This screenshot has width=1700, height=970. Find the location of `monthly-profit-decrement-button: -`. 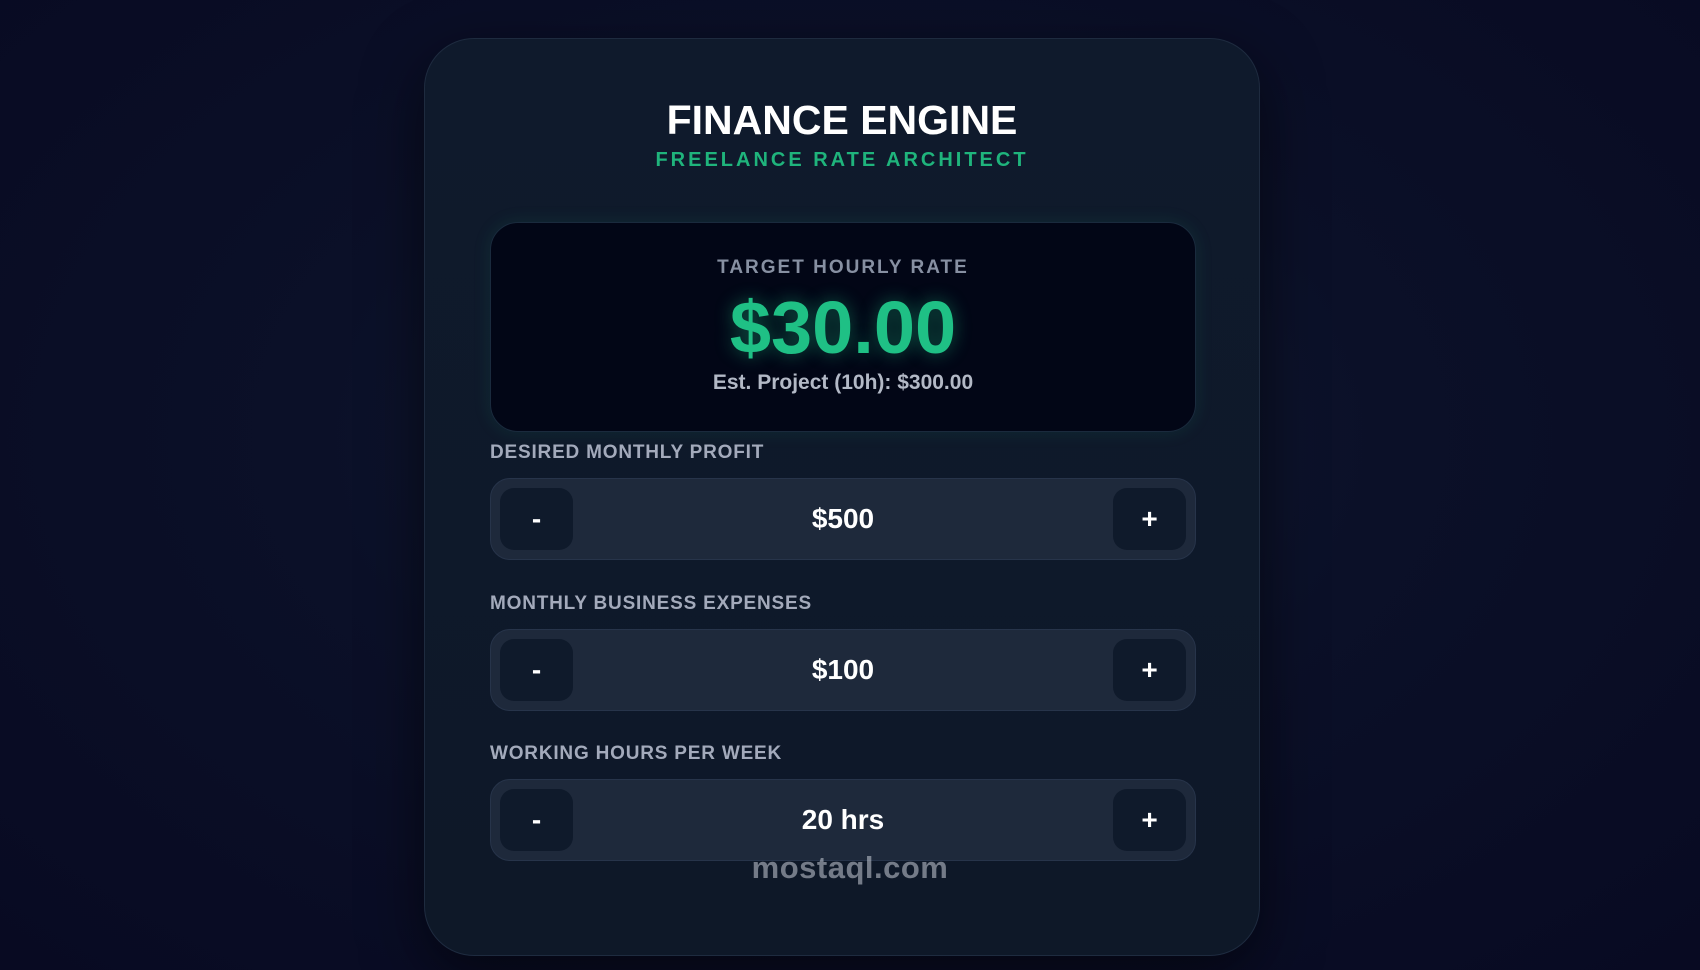

monthly-profit-decrement-button: - is located at coordinates (536, 519).